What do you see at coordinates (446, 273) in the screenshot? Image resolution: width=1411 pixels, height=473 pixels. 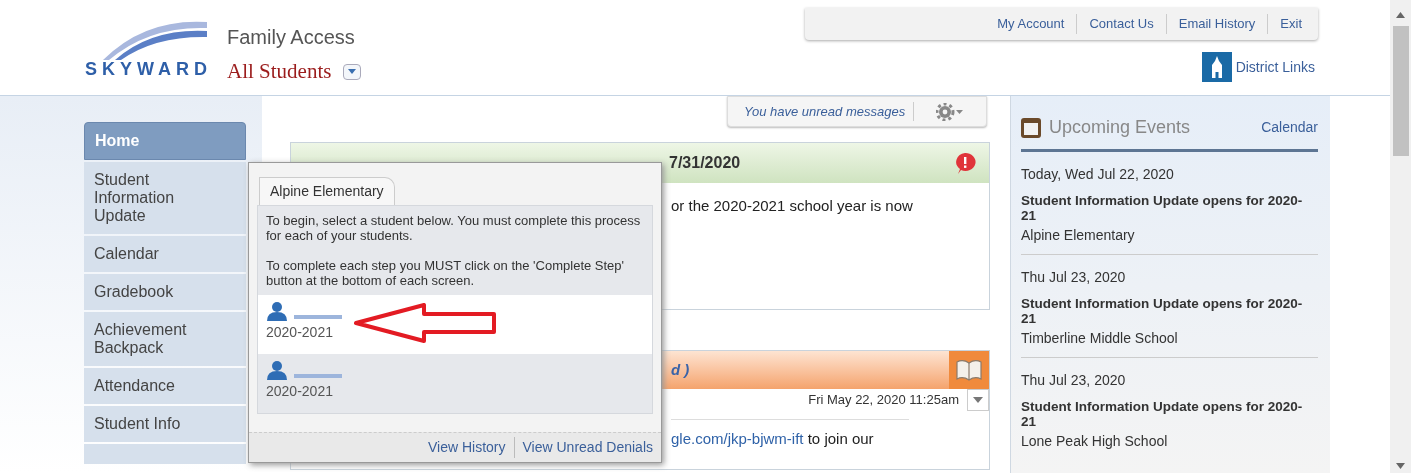 I see `instructions-text: To complete each step you MUST click on the 'Complete Step' button at the bottom of each screen.` at bounding box center [446, 273].